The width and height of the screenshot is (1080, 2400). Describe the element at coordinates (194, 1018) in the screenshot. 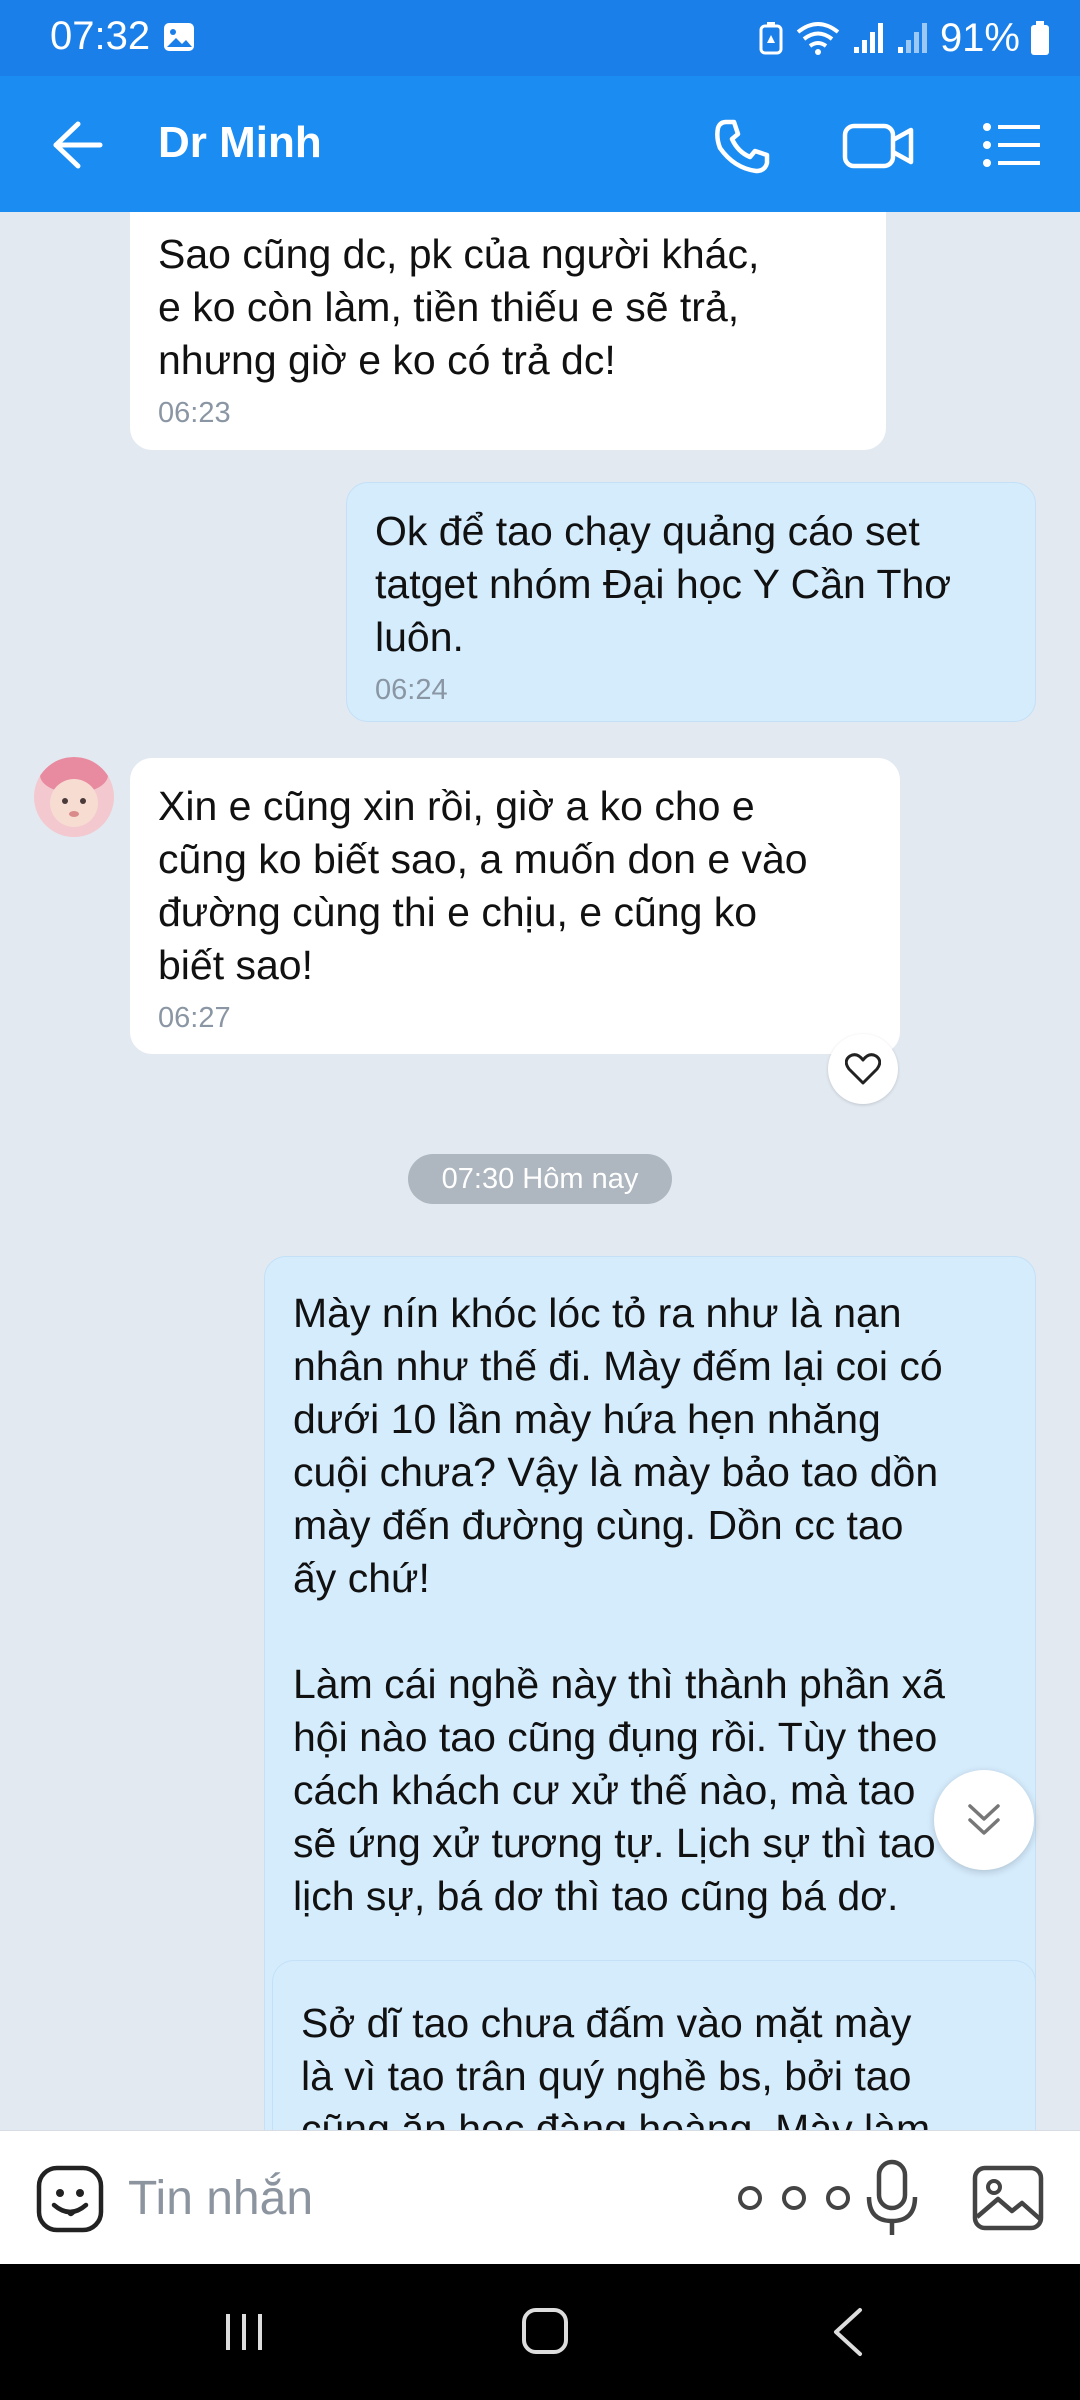

I see `message-time: 06:27` at that location.